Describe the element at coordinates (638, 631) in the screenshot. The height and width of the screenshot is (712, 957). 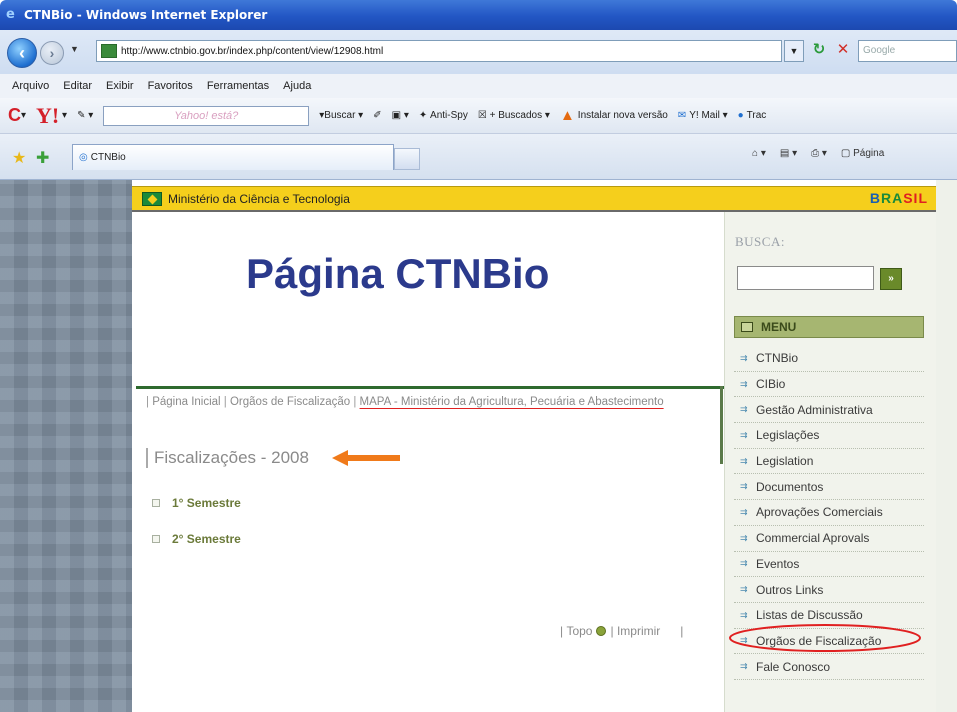
I see `print-link: Imprimir` at that location.